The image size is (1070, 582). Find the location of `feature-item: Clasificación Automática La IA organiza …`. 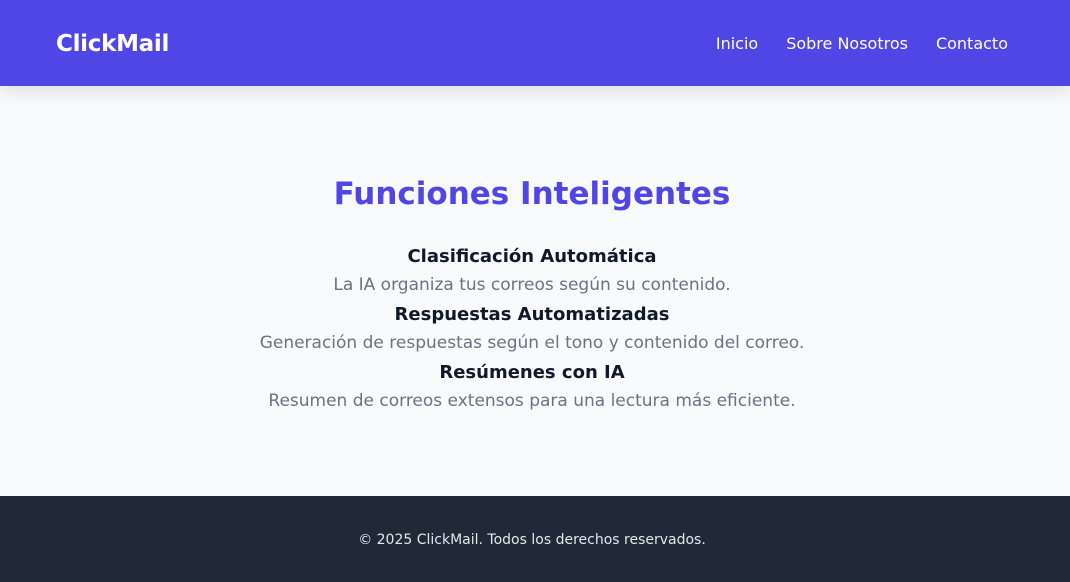

feature-item: Clasificación Automática La IA organiza … is located at coordinates (532, 273).